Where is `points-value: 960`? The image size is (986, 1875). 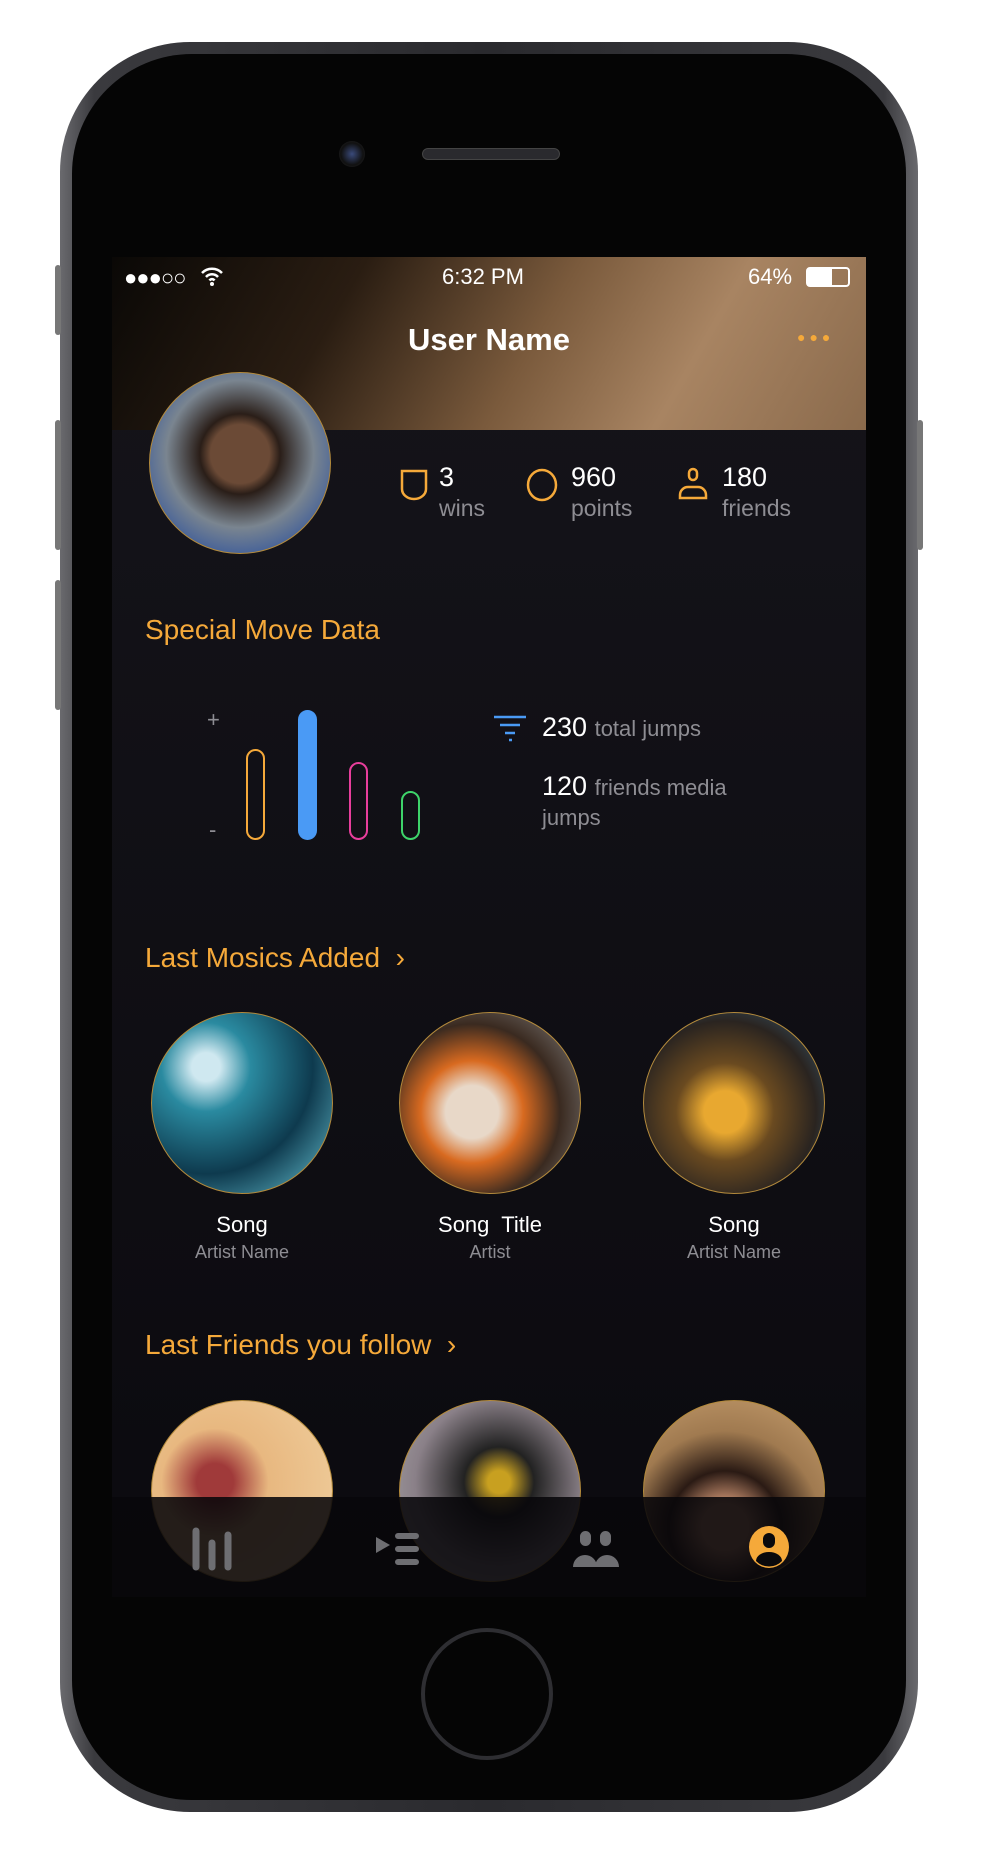
points-value: 960 is located at coordinates (594, 477).